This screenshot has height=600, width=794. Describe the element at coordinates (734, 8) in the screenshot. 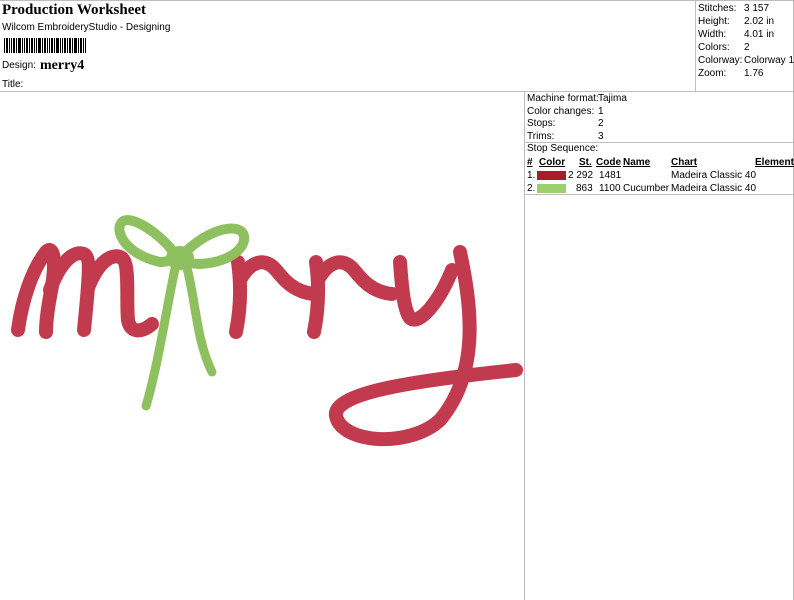

I see `stat-row-stitches: Stitches: 3 157` at that location.